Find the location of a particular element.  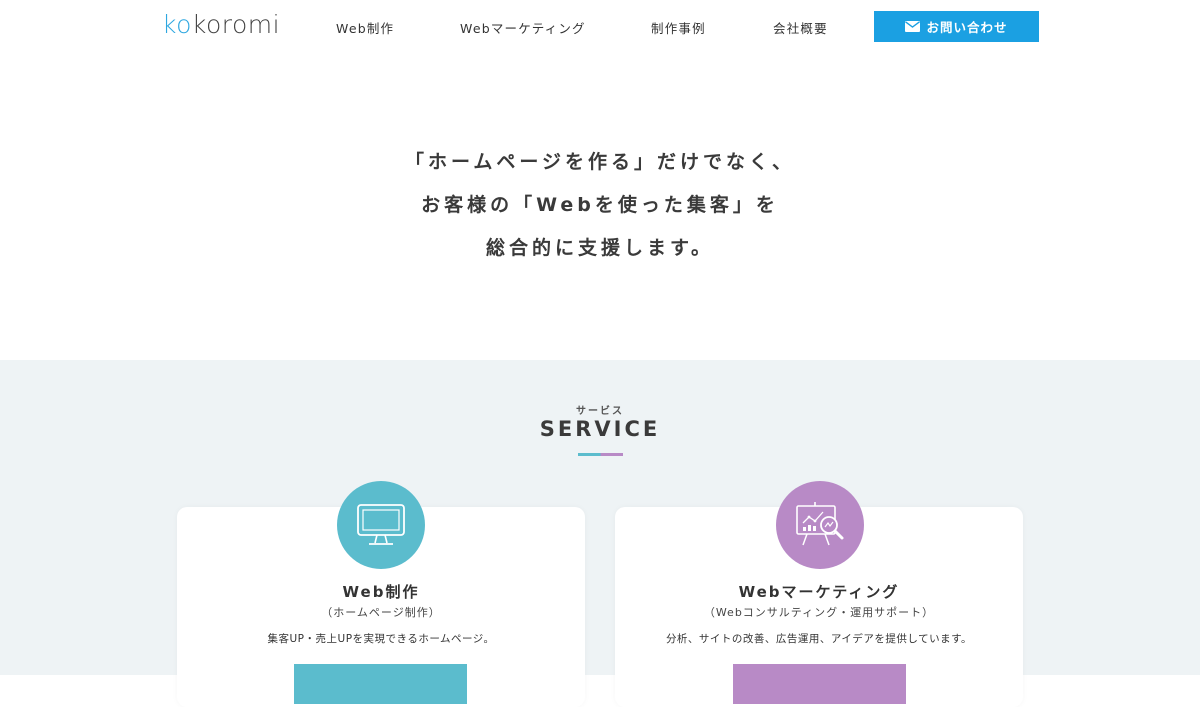

nav-works: 制作事例 is located at coordinates (678, 27).